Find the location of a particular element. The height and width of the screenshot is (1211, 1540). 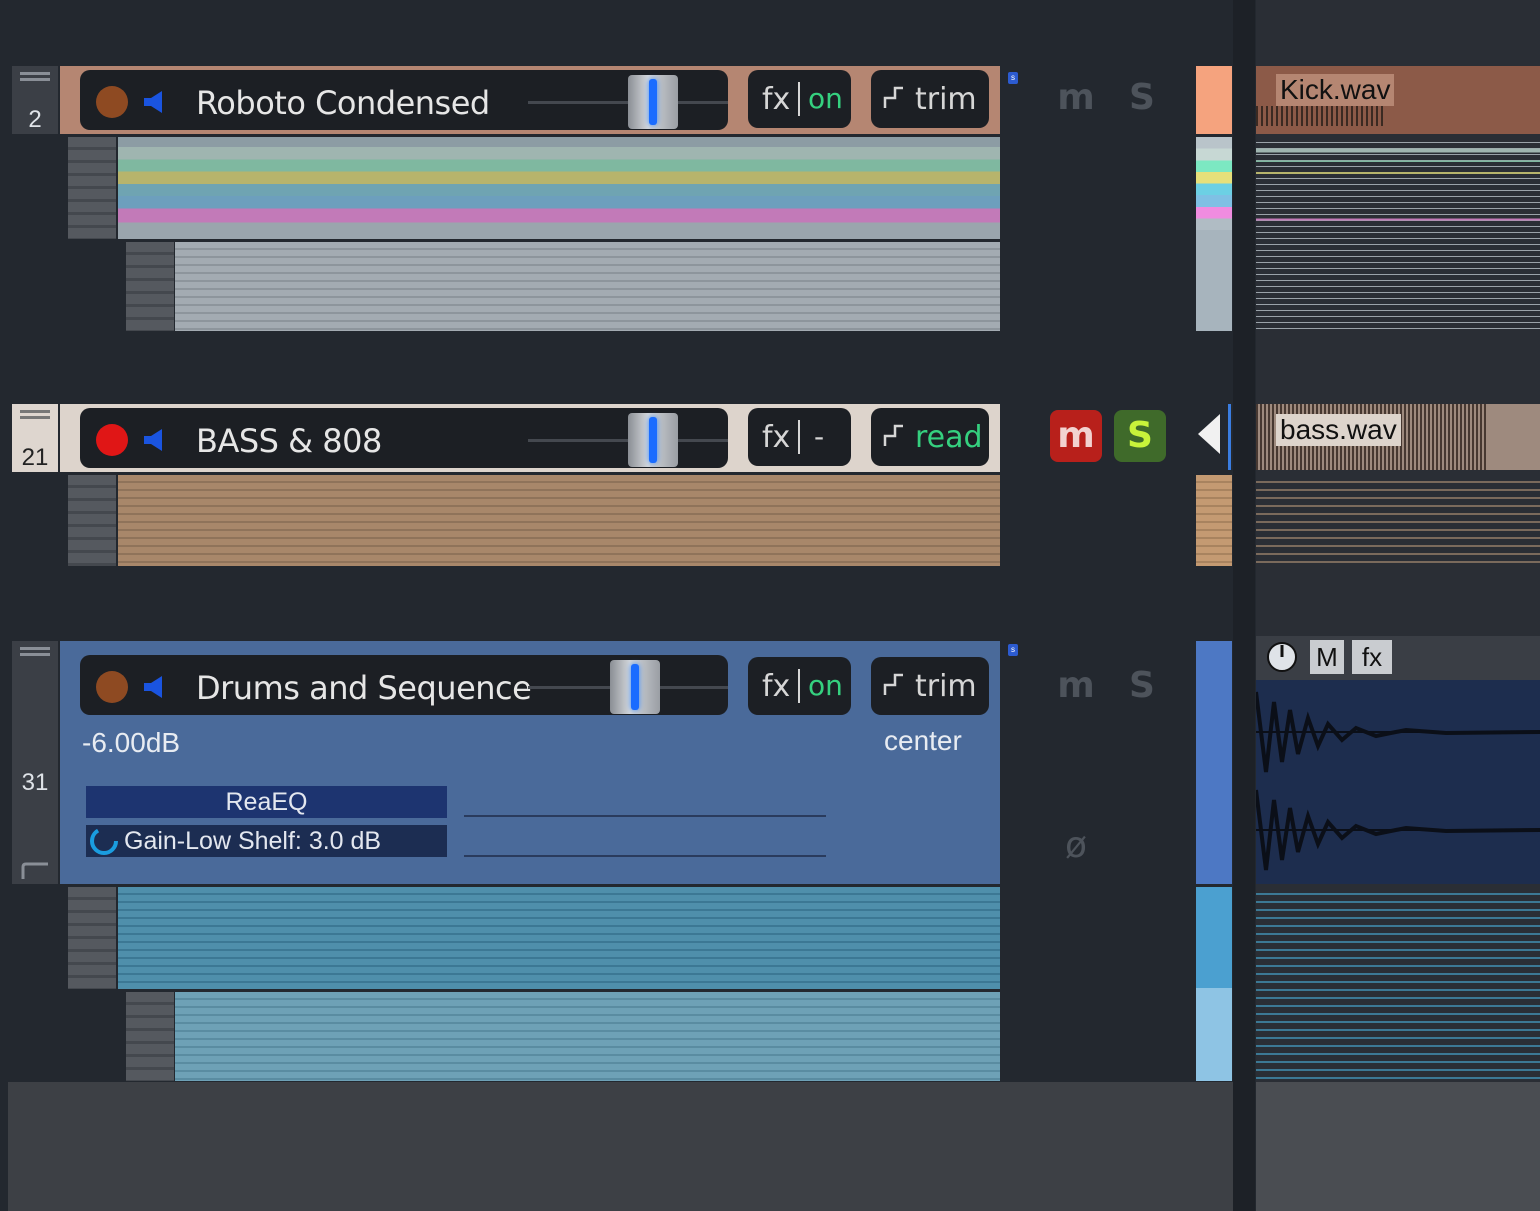

track-name: Roboto Condensed is located at coordinates (343, 103).